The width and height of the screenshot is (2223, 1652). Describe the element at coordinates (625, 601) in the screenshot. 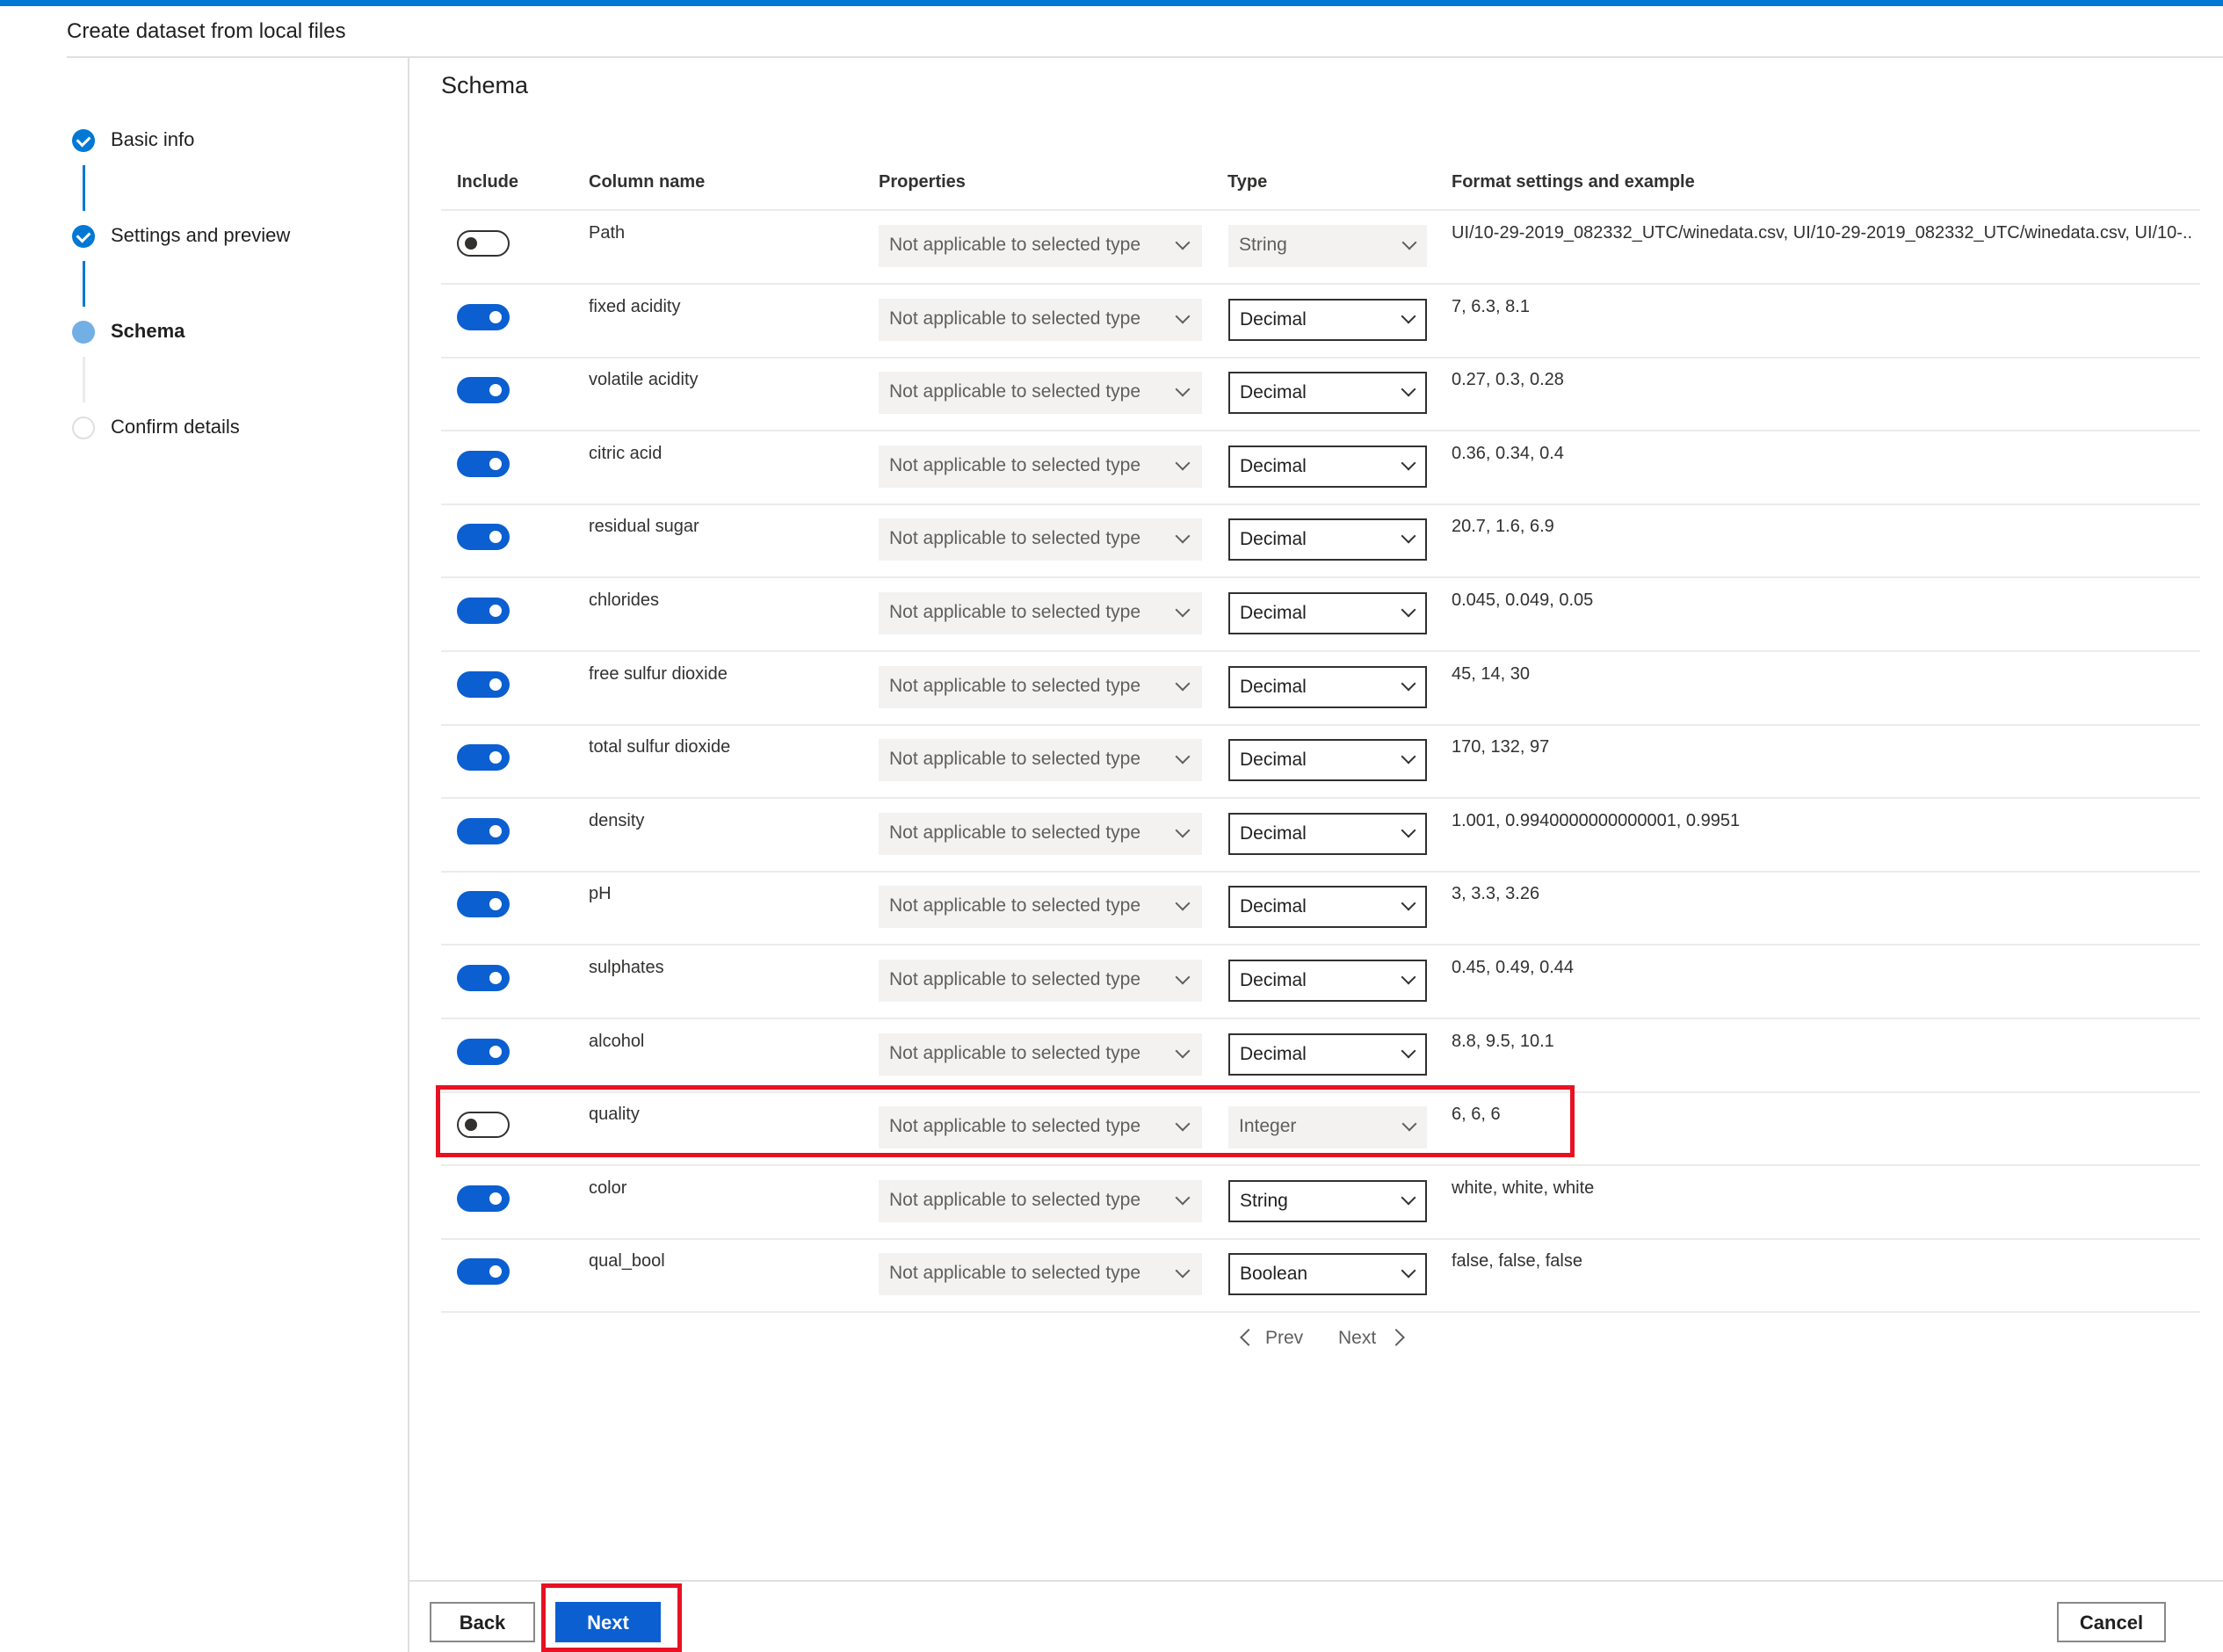

I see `column-name: chlorides` at that location.